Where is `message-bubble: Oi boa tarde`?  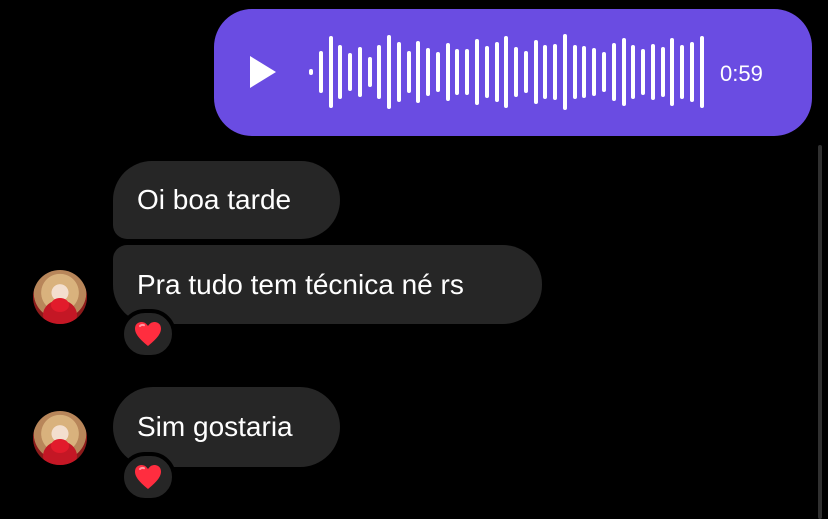 message-bubble: Oi boa tarde is located at coordinates (226, 200).